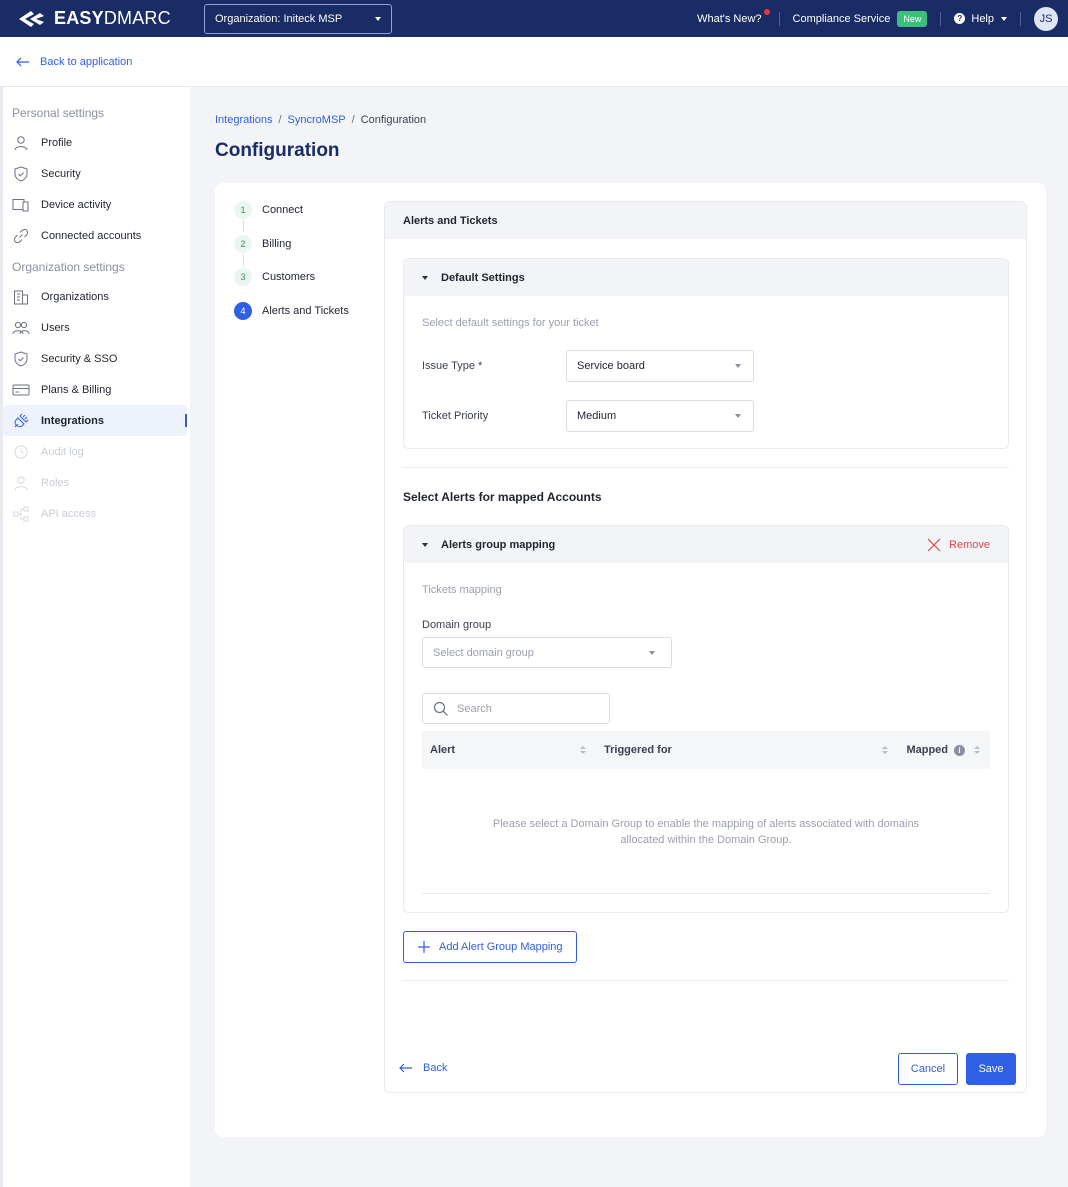 The height and width of the screenshot is (1187, 1068). What do you see at coordinates (423, 1068) in the screenshot?
I see `back-button: Back` at bounding box center [423, 1068].